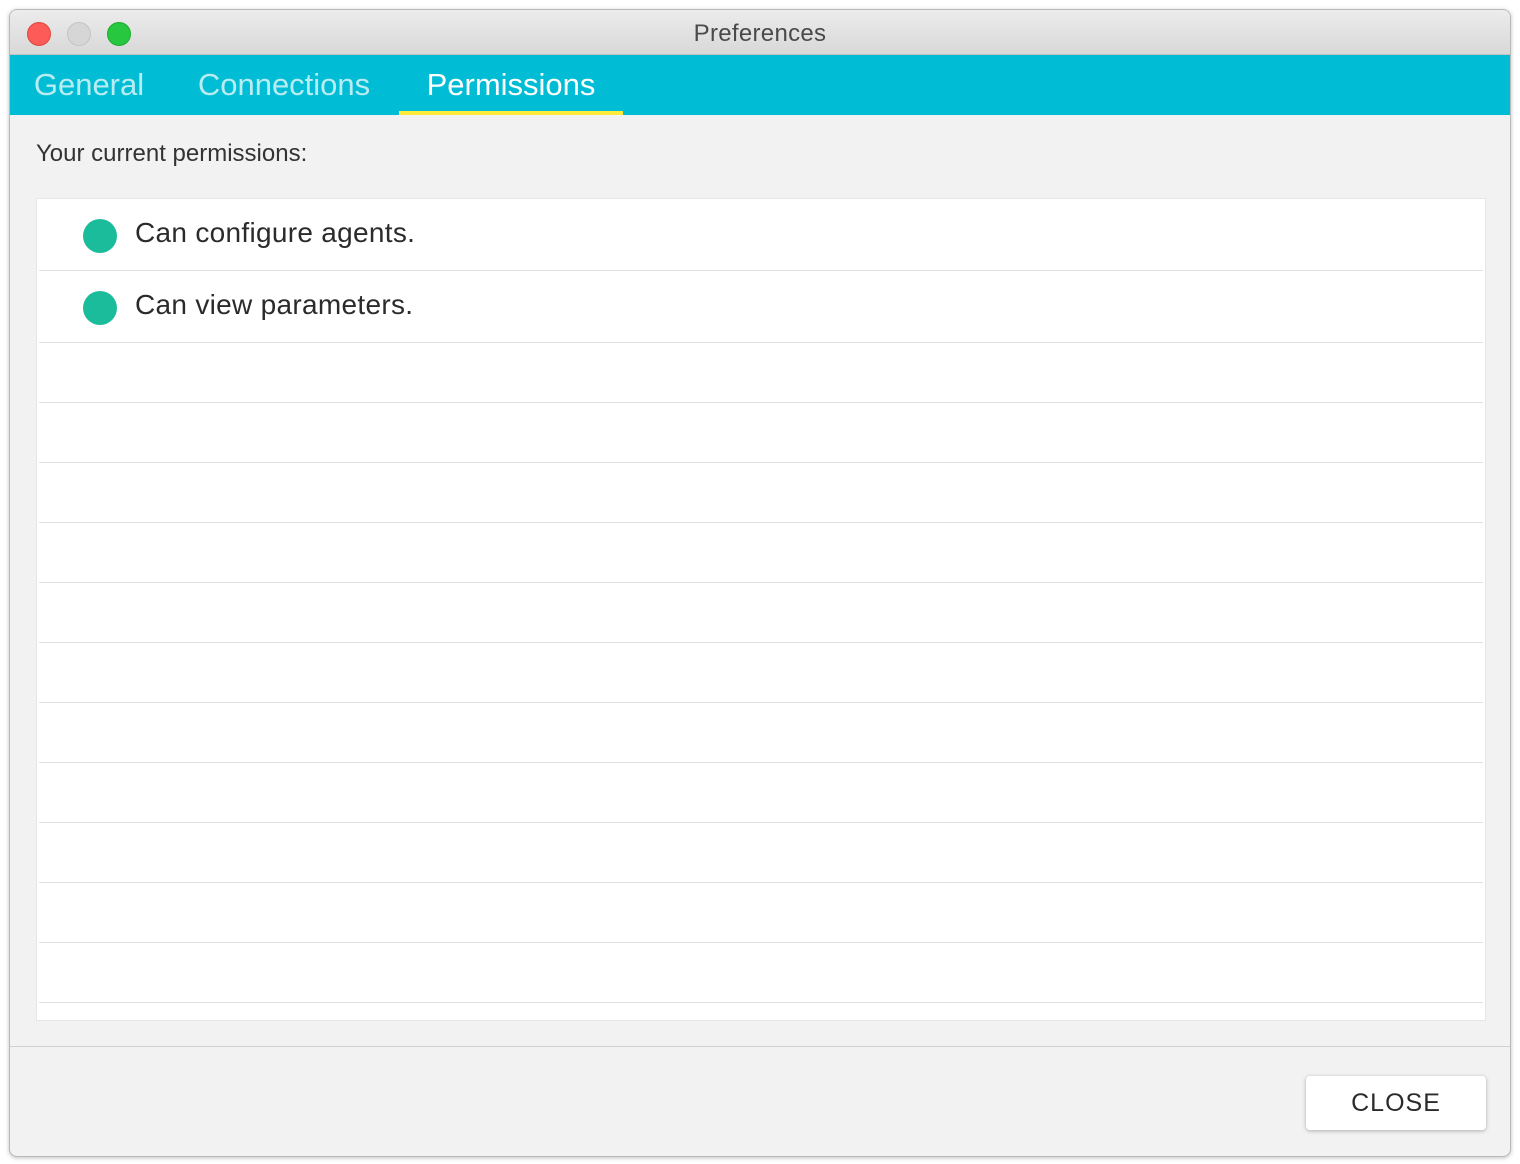 This screenshot has width=1520, height=1164. I want to click on close-button: CLOSE, so click(1396, 1103).